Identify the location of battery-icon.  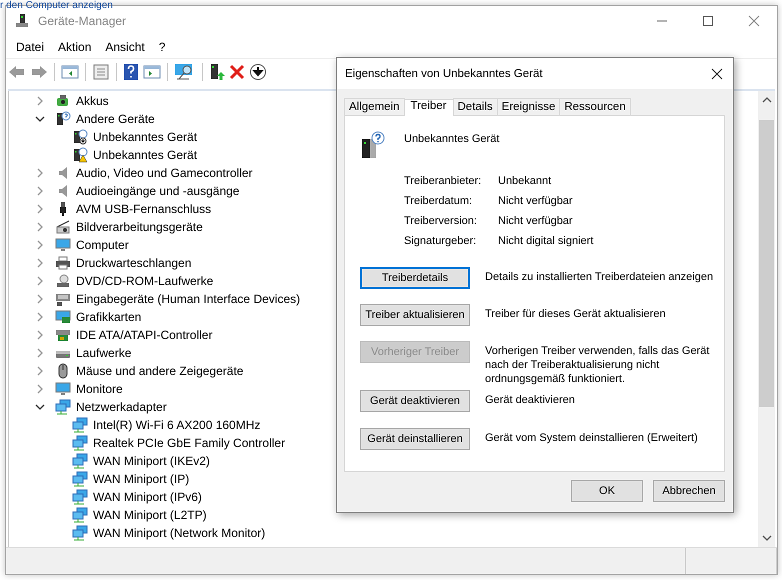
(63, 101).